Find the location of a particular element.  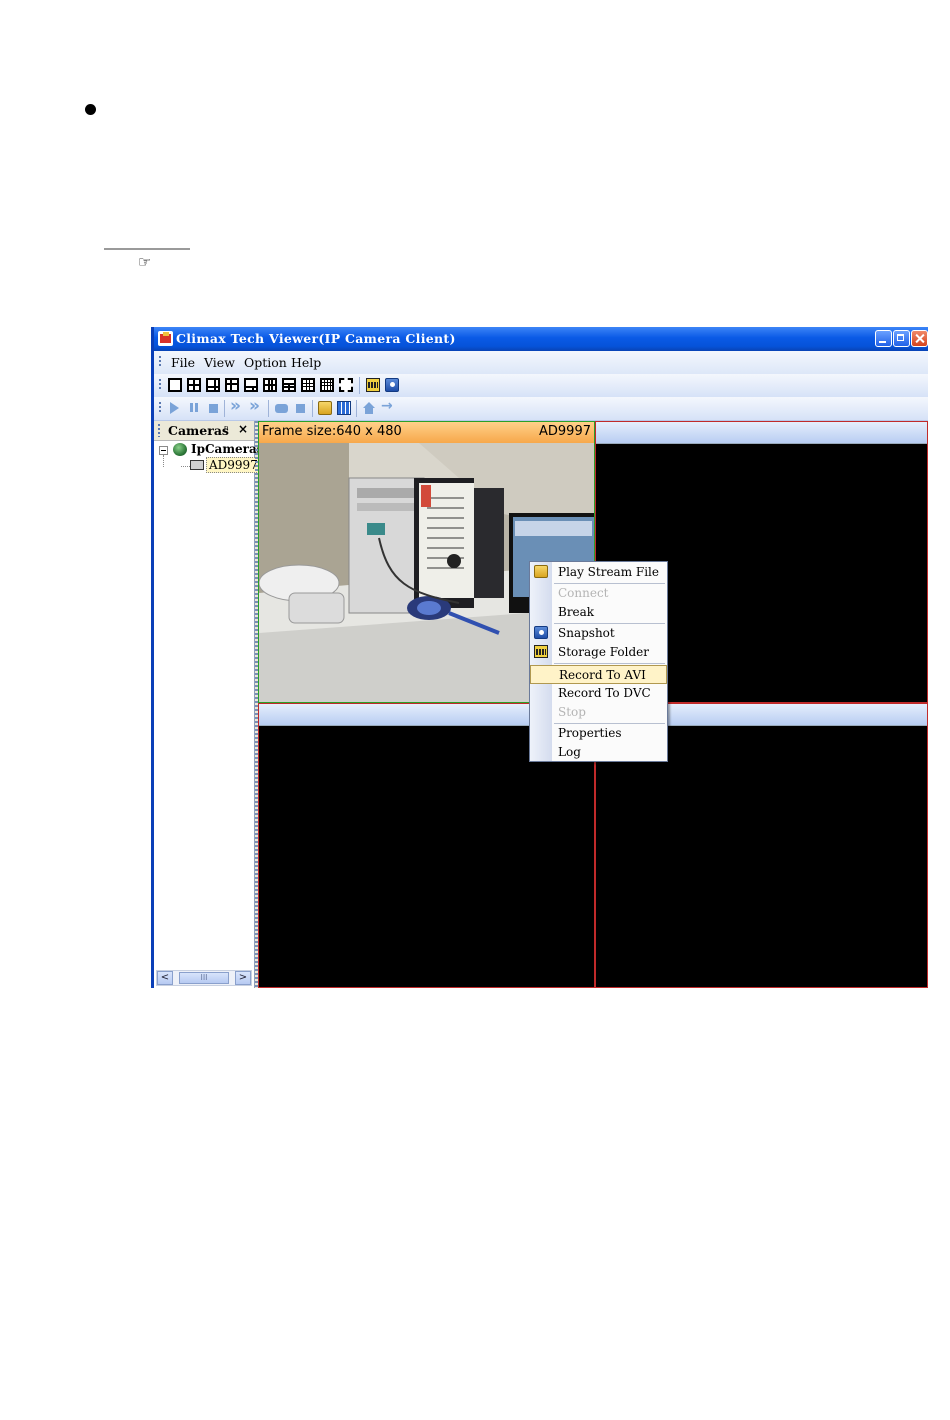

window-title: Climax Tech Viewer(IP Camera Client) is located at coordinates (316, 338).